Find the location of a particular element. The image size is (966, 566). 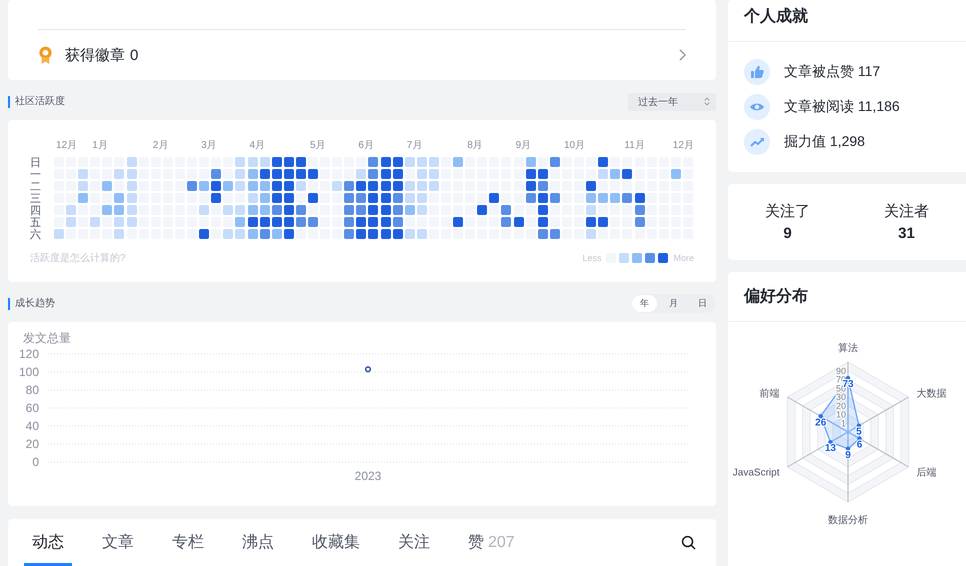

radar-scale-label: 90 is located at coordinates (841, 371).